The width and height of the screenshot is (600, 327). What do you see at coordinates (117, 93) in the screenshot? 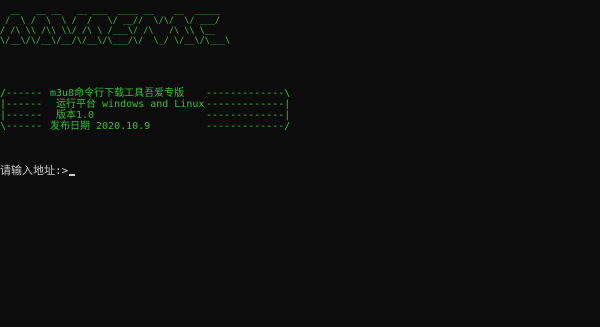
I see `info-title-text: m3u8命令行下载工具吾爱专版` at bounding box center [117, 93].